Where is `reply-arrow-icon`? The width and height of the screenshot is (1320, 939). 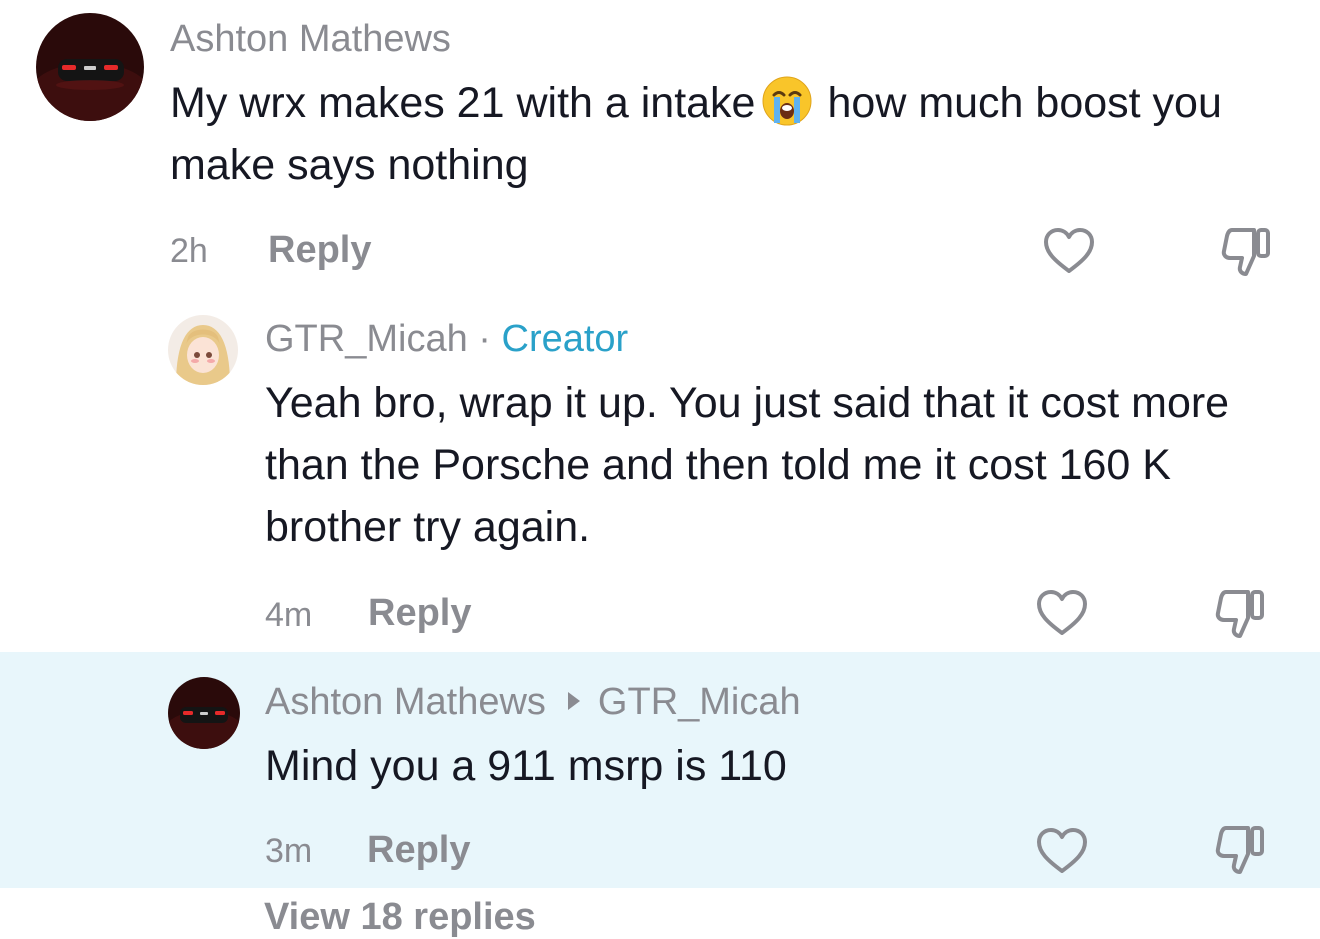
reply-arrow-icon is located at coordinates (573, 700).